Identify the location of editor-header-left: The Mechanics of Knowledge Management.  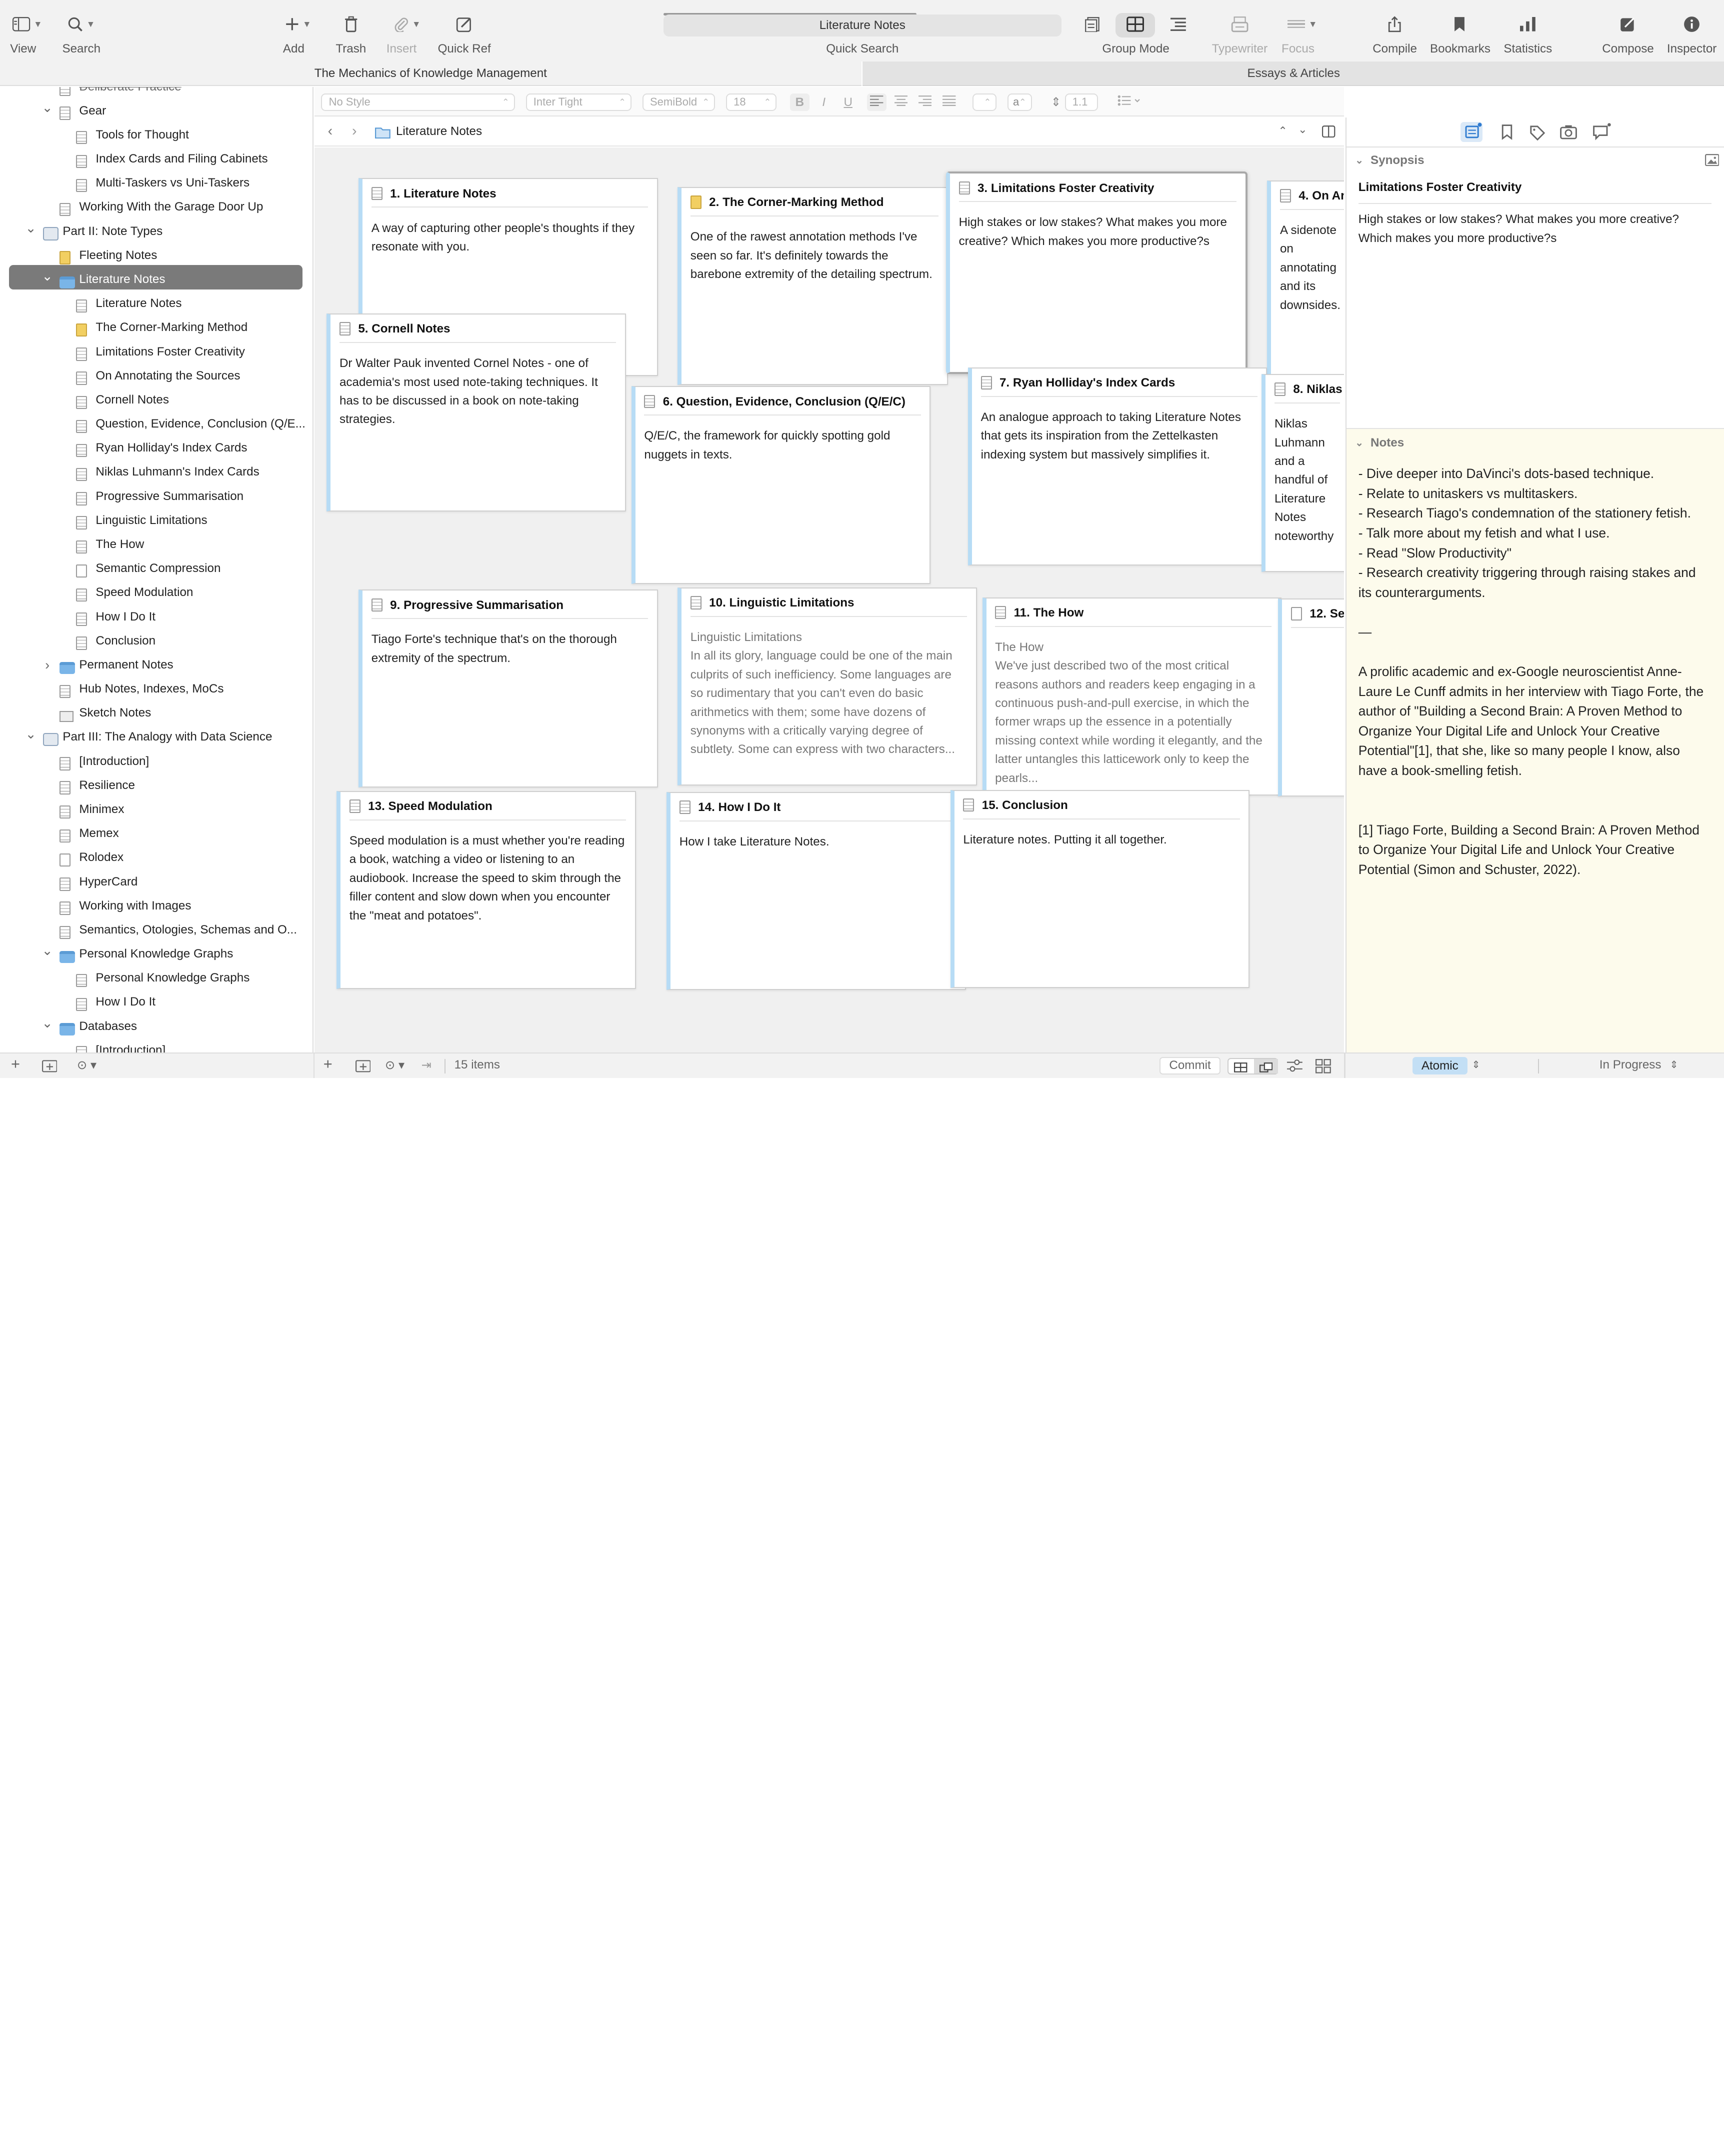
(431, 74).